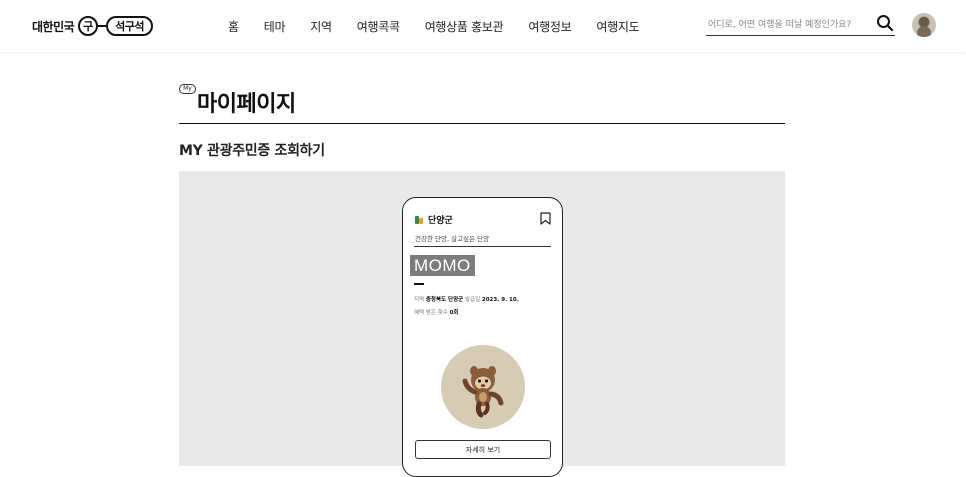 Image resolution: width=966 pixels, height=477 pixels. Describe the element at coordinates (444, 300) in the screenshot. I see `region-value: 충청북도 단양군` at that location.